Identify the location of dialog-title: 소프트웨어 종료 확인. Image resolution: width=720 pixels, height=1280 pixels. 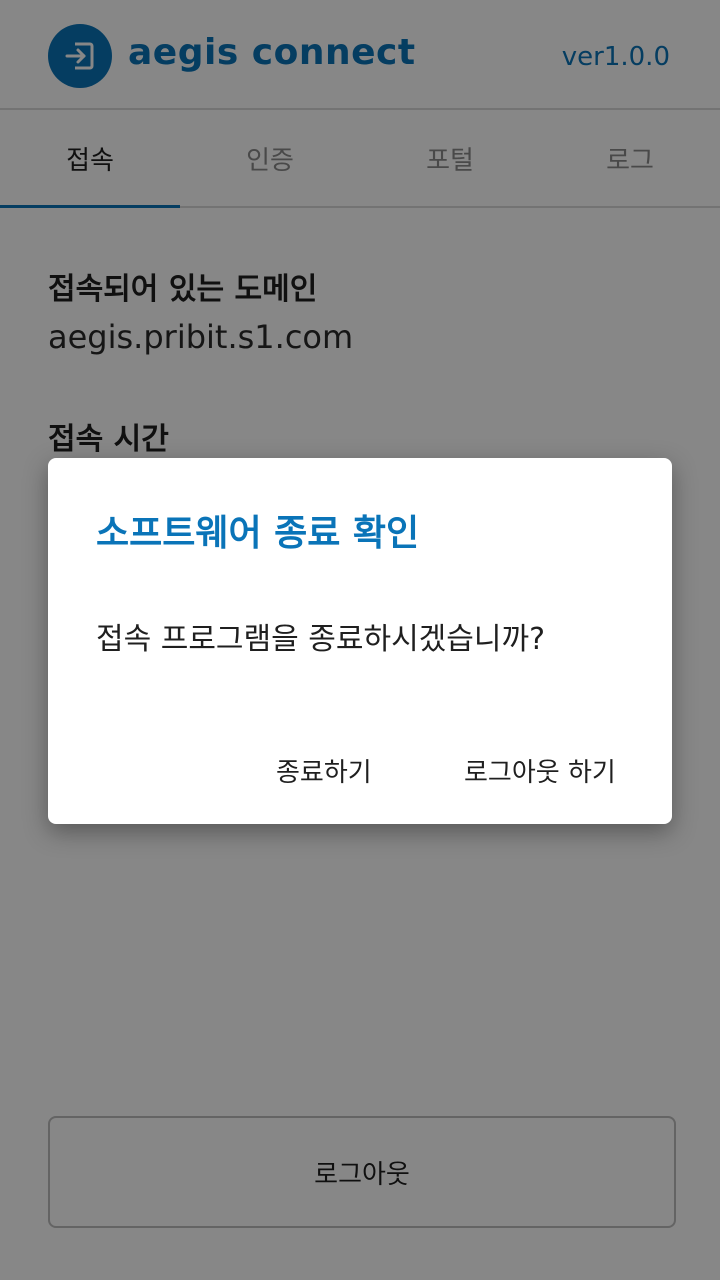
(258, 533).